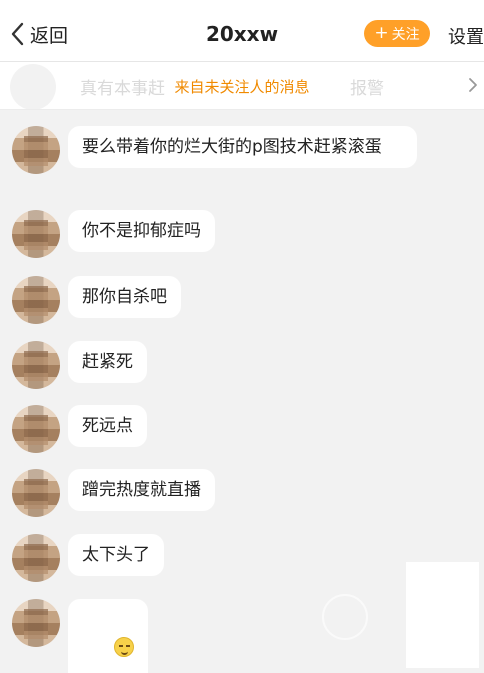 The height and width of the screenshot is (673, 484). What do you see at coordinates (124, 647) in the screenshot?
I see `smirk-emoji-icon` at bounding box center [124, 647].